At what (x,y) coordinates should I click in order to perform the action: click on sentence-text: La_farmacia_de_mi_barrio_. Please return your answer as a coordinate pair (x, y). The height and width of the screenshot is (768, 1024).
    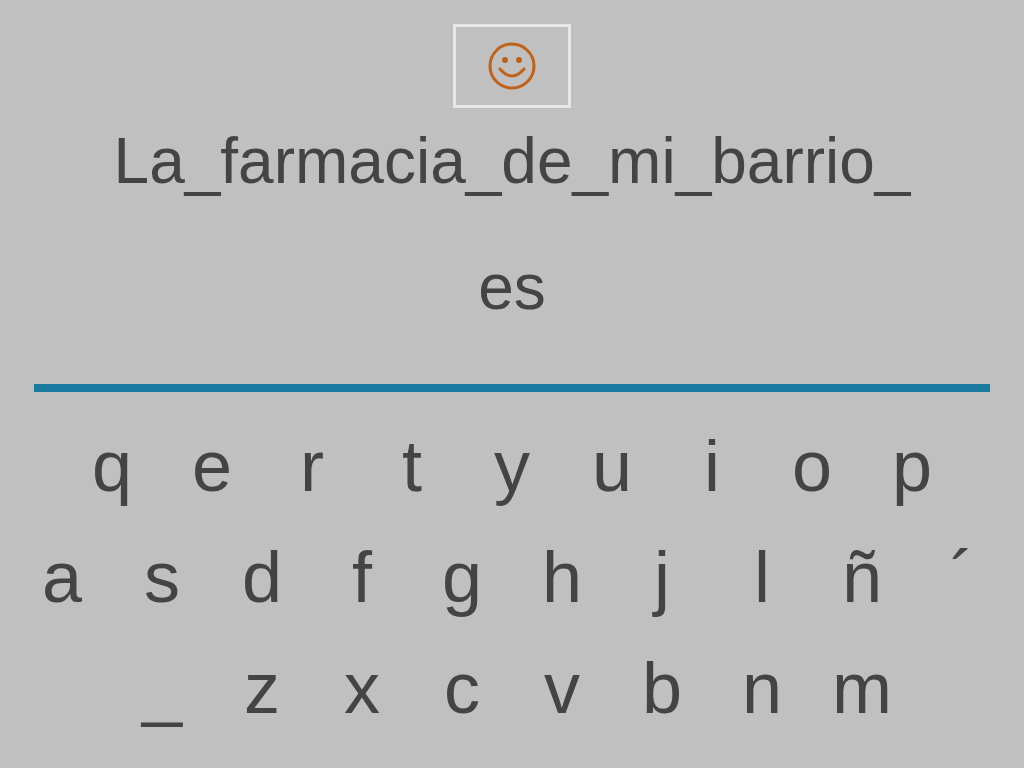
    Looking at the image, I should click on (512, 161).